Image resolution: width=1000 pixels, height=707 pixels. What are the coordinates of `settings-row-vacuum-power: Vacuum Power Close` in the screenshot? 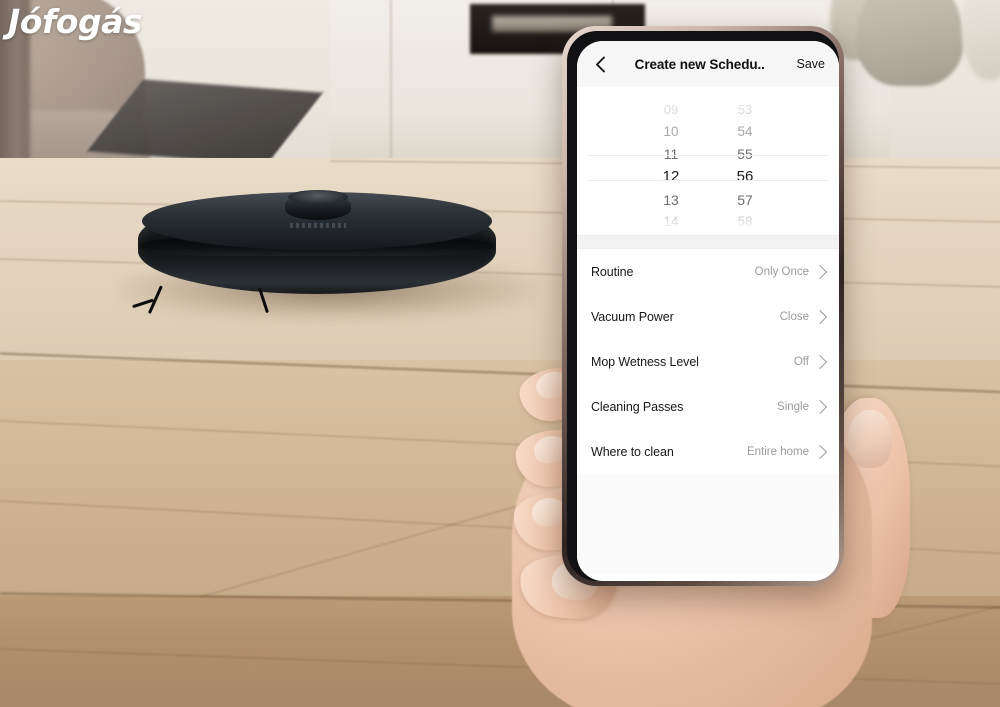 It's located at (708, 316).